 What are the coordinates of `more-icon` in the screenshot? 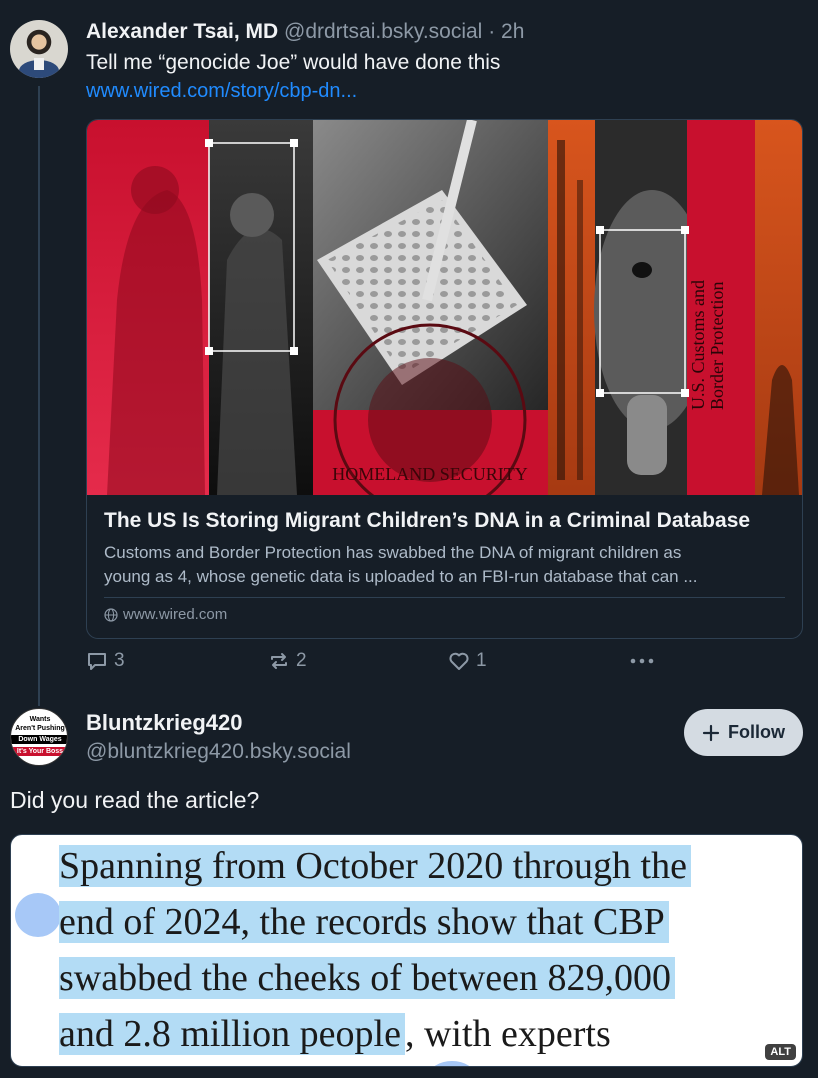 It's located at (642, 661).